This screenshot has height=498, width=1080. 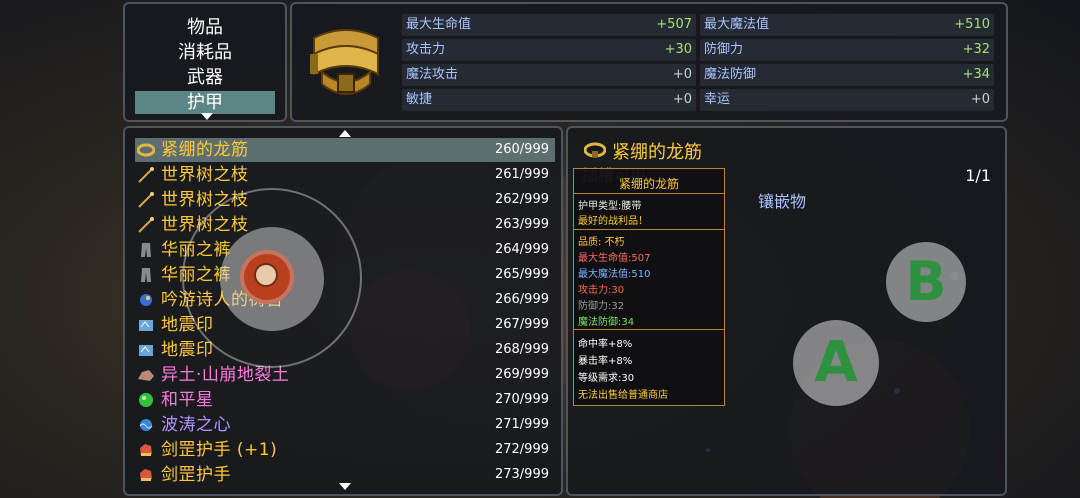 I want to click on tooltip-line: 无法出售给普通商店, so click(x=623, y=395).